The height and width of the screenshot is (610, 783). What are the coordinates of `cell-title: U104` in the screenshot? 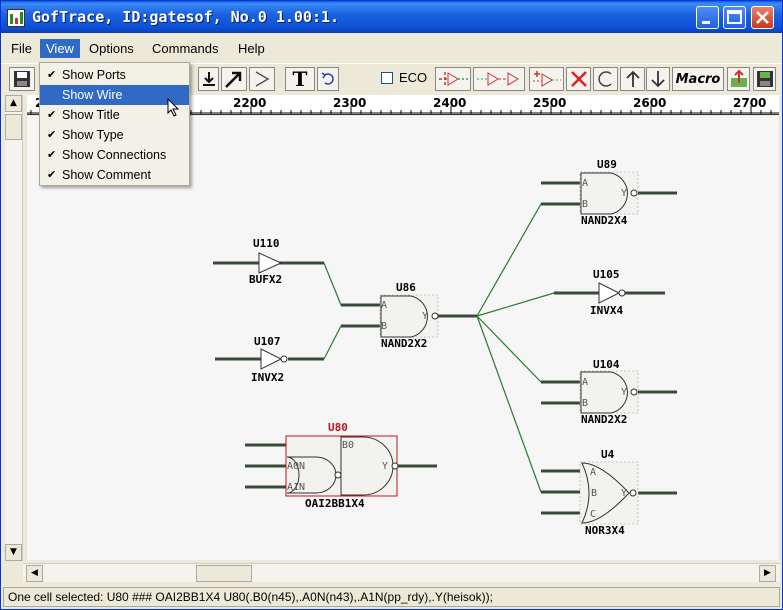 It's located at (606, 364).